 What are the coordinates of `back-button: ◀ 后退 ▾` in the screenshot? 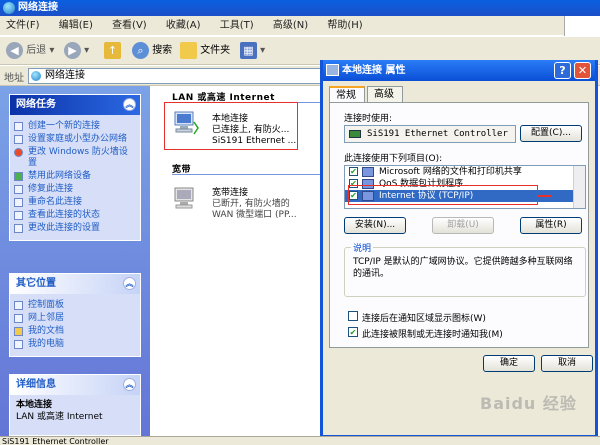 It's located at (30, 51).